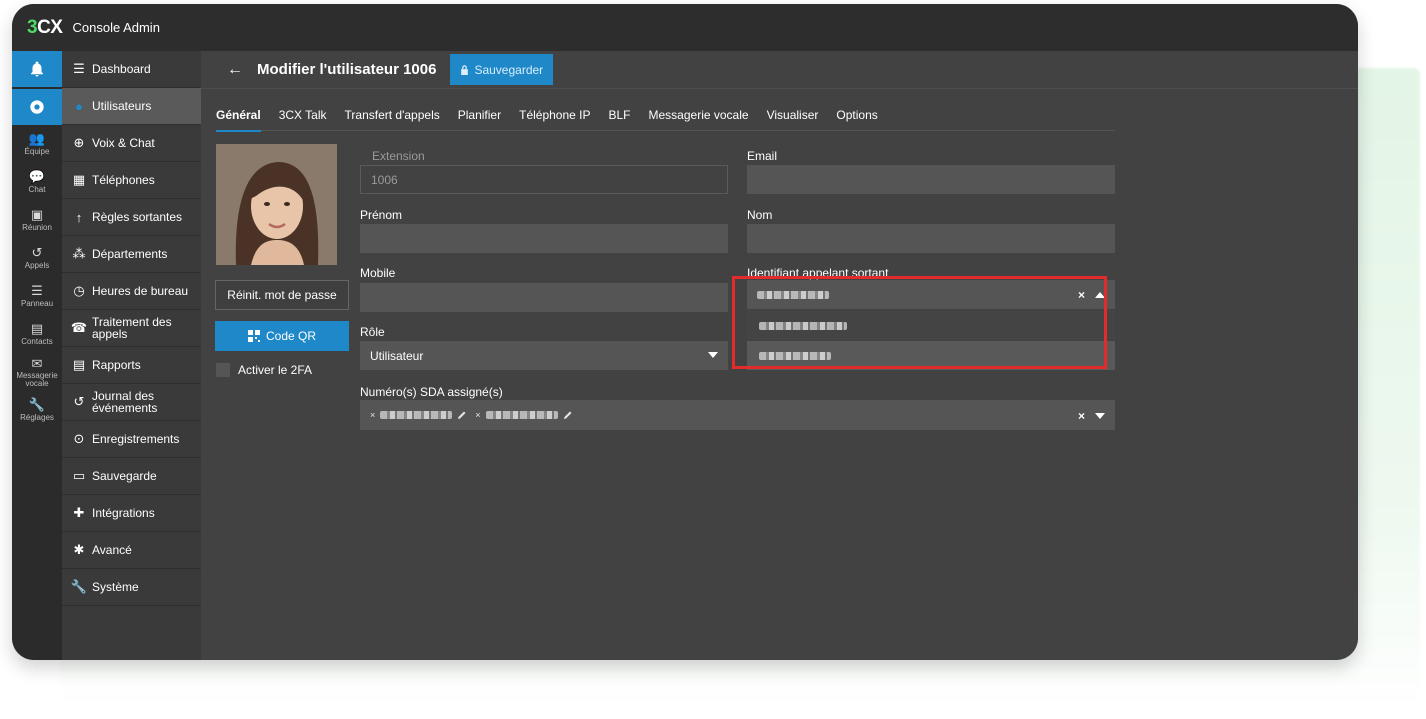 This screenshot has height=719, width=1426. Describe the element at coordinates (398, 156) in the screenshot. I see `extension-label: Extension` at that location.